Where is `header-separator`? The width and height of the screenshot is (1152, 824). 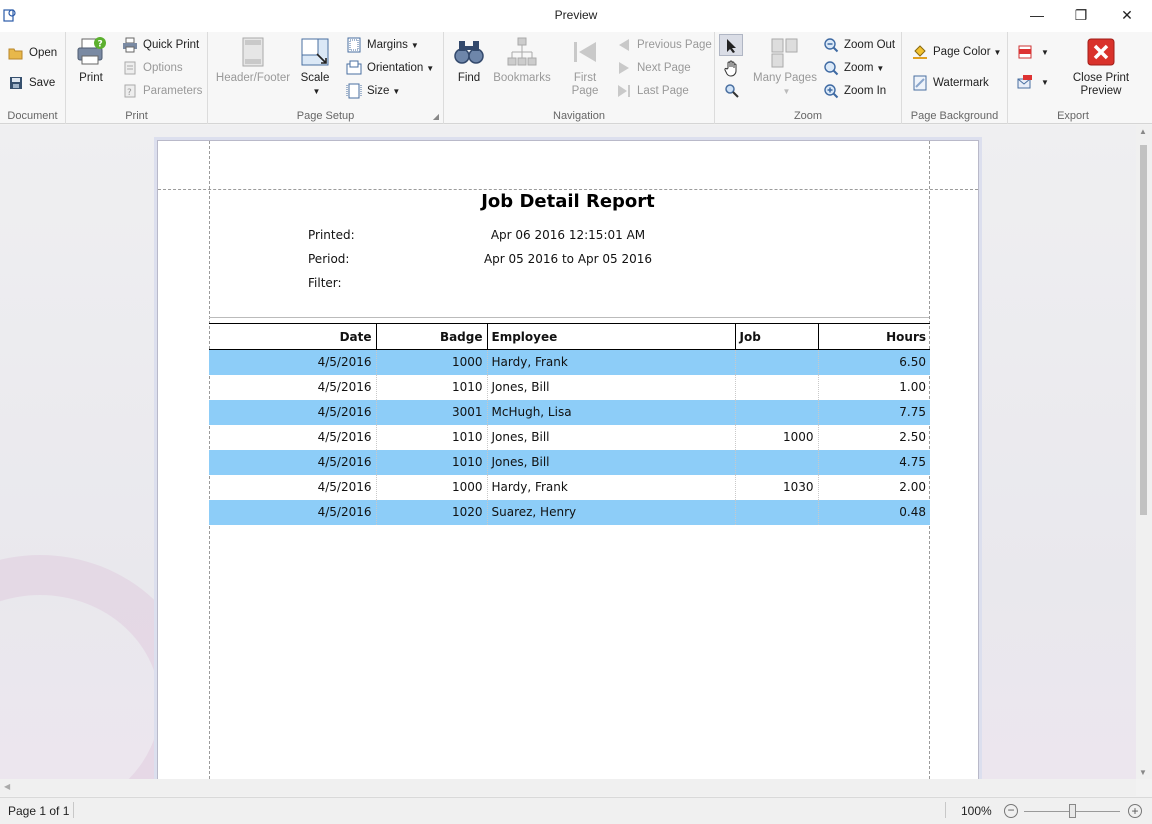 header-separator is located at coordinates (569, 317).